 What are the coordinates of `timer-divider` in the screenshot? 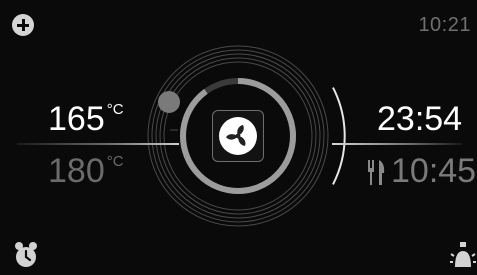 It's located at (397, 144).